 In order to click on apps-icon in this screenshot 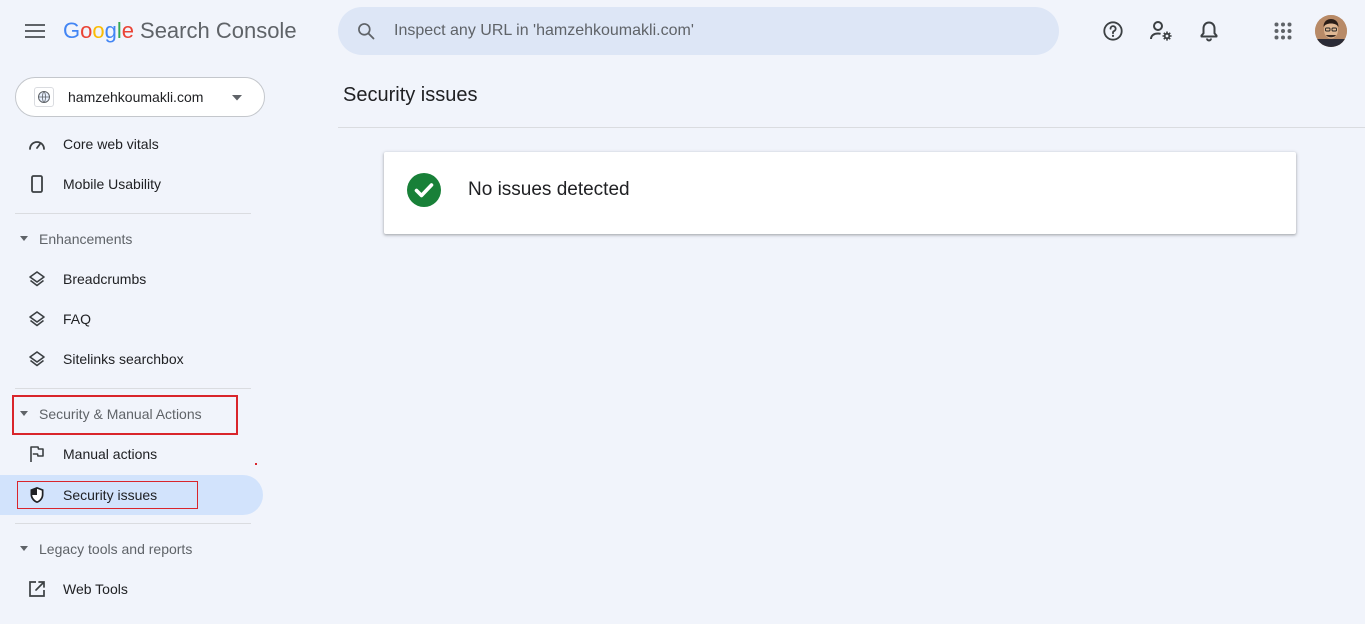, I will do `click(1283, 31)`.